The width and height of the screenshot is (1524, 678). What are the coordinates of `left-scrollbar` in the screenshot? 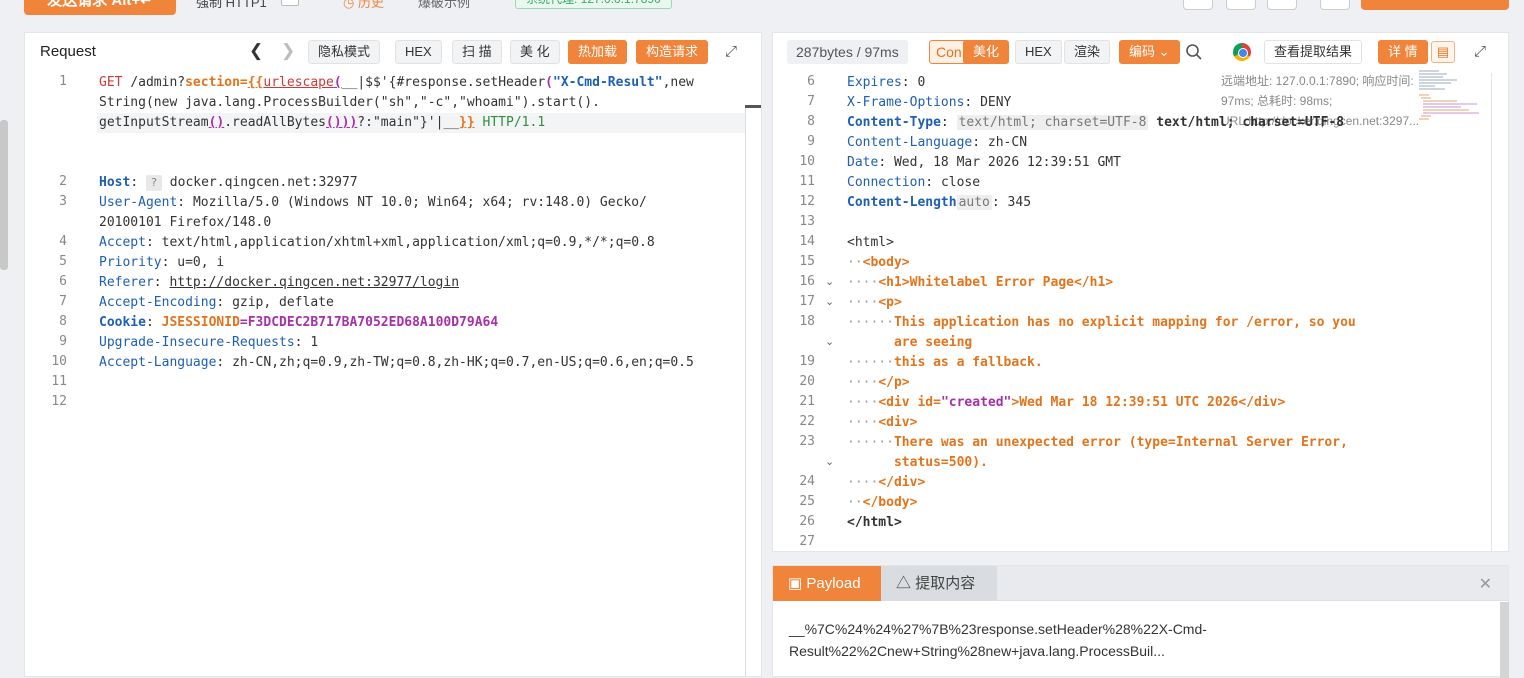 It's located at (4, 195).